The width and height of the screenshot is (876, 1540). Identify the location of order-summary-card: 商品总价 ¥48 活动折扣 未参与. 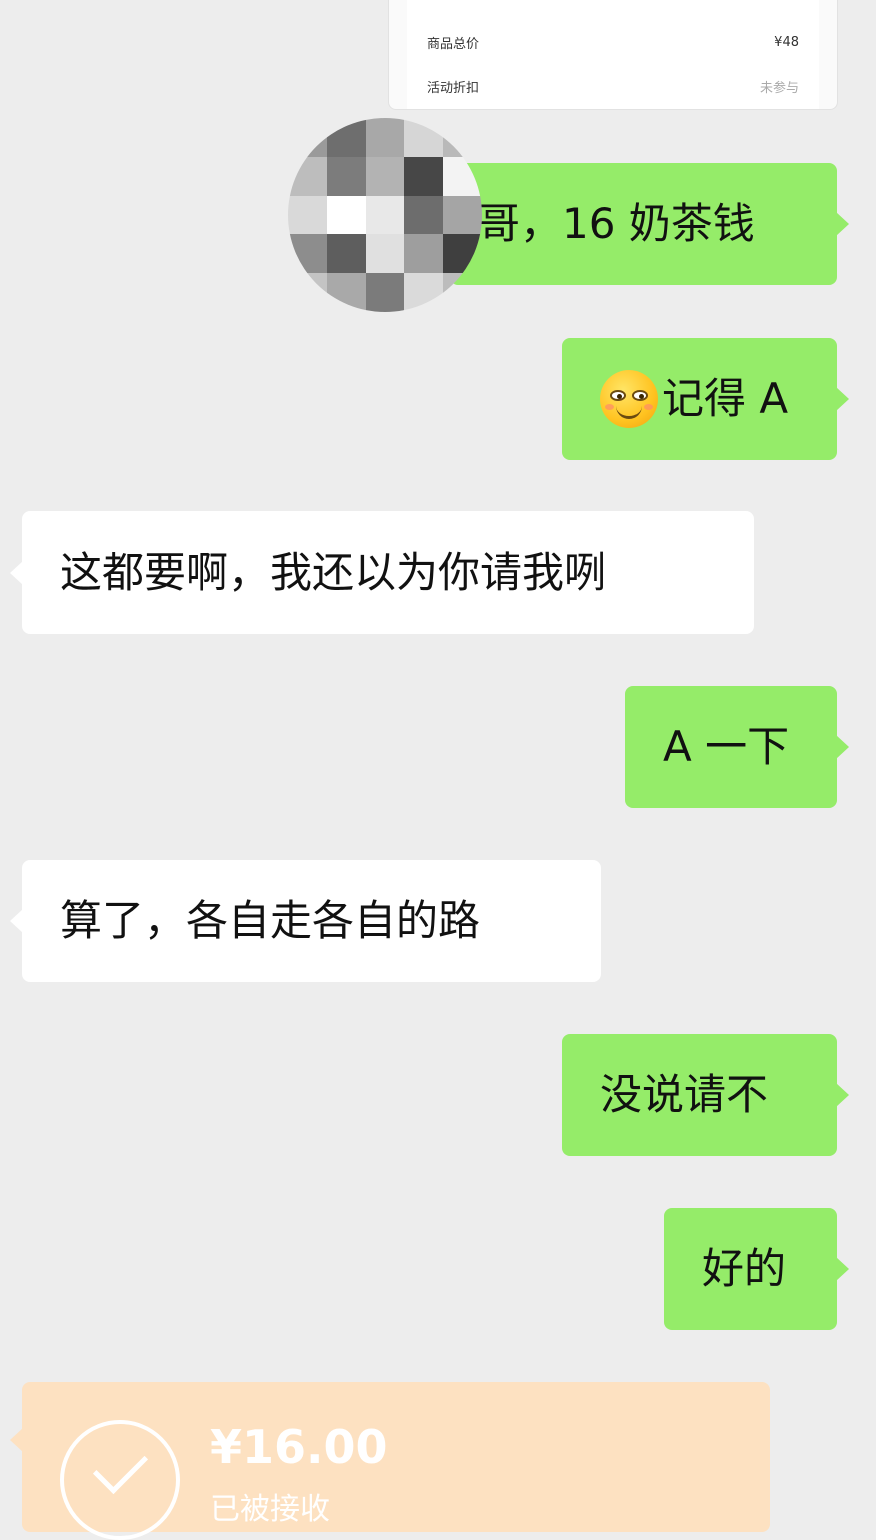
(613, 55).